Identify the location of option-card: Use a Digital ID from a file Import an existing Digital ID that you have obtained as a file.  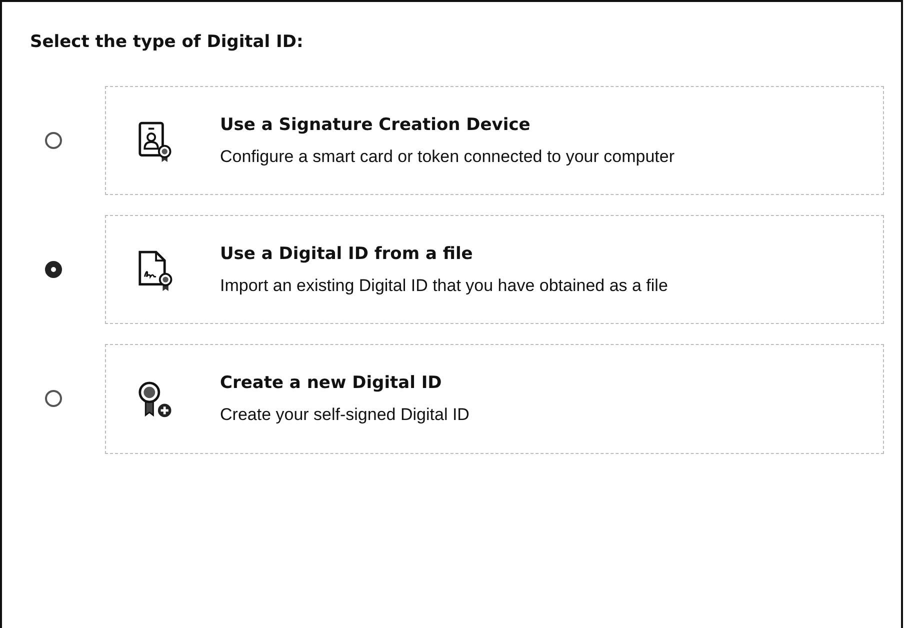
(494, 269).